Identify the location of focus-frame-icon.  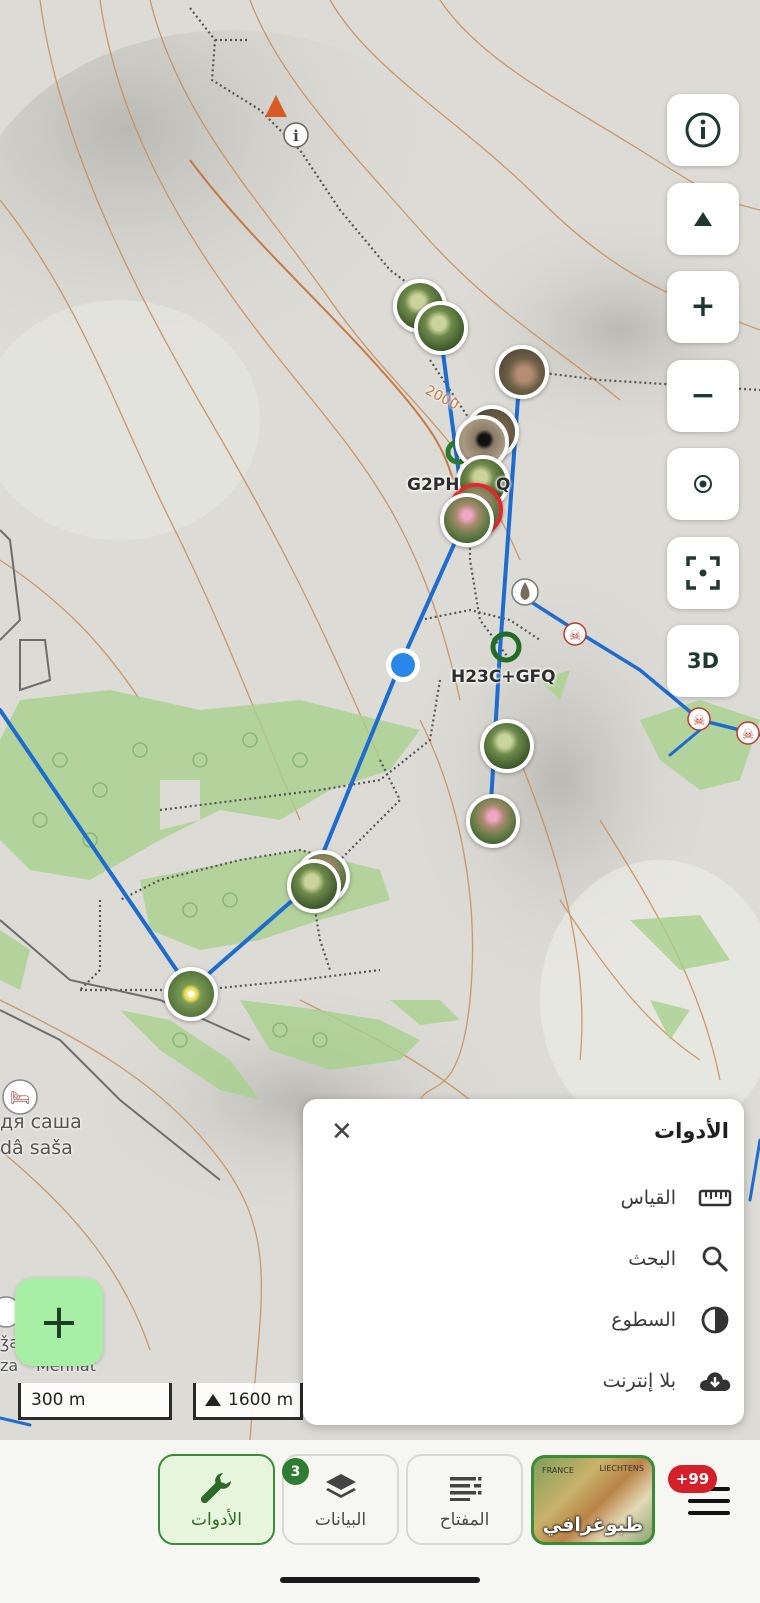
(703, 573).